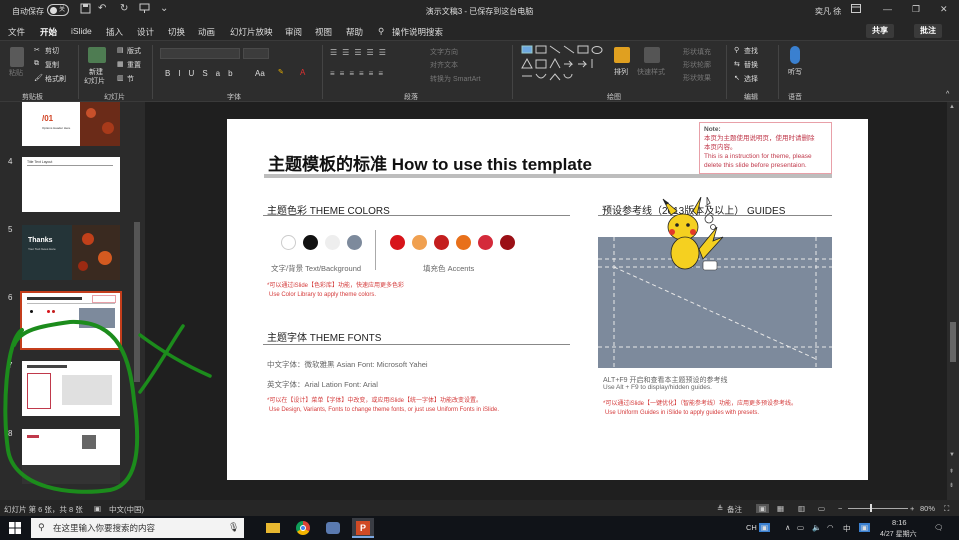  I want to click on collapse-ribbon-icon: ^, so click(947, 94).